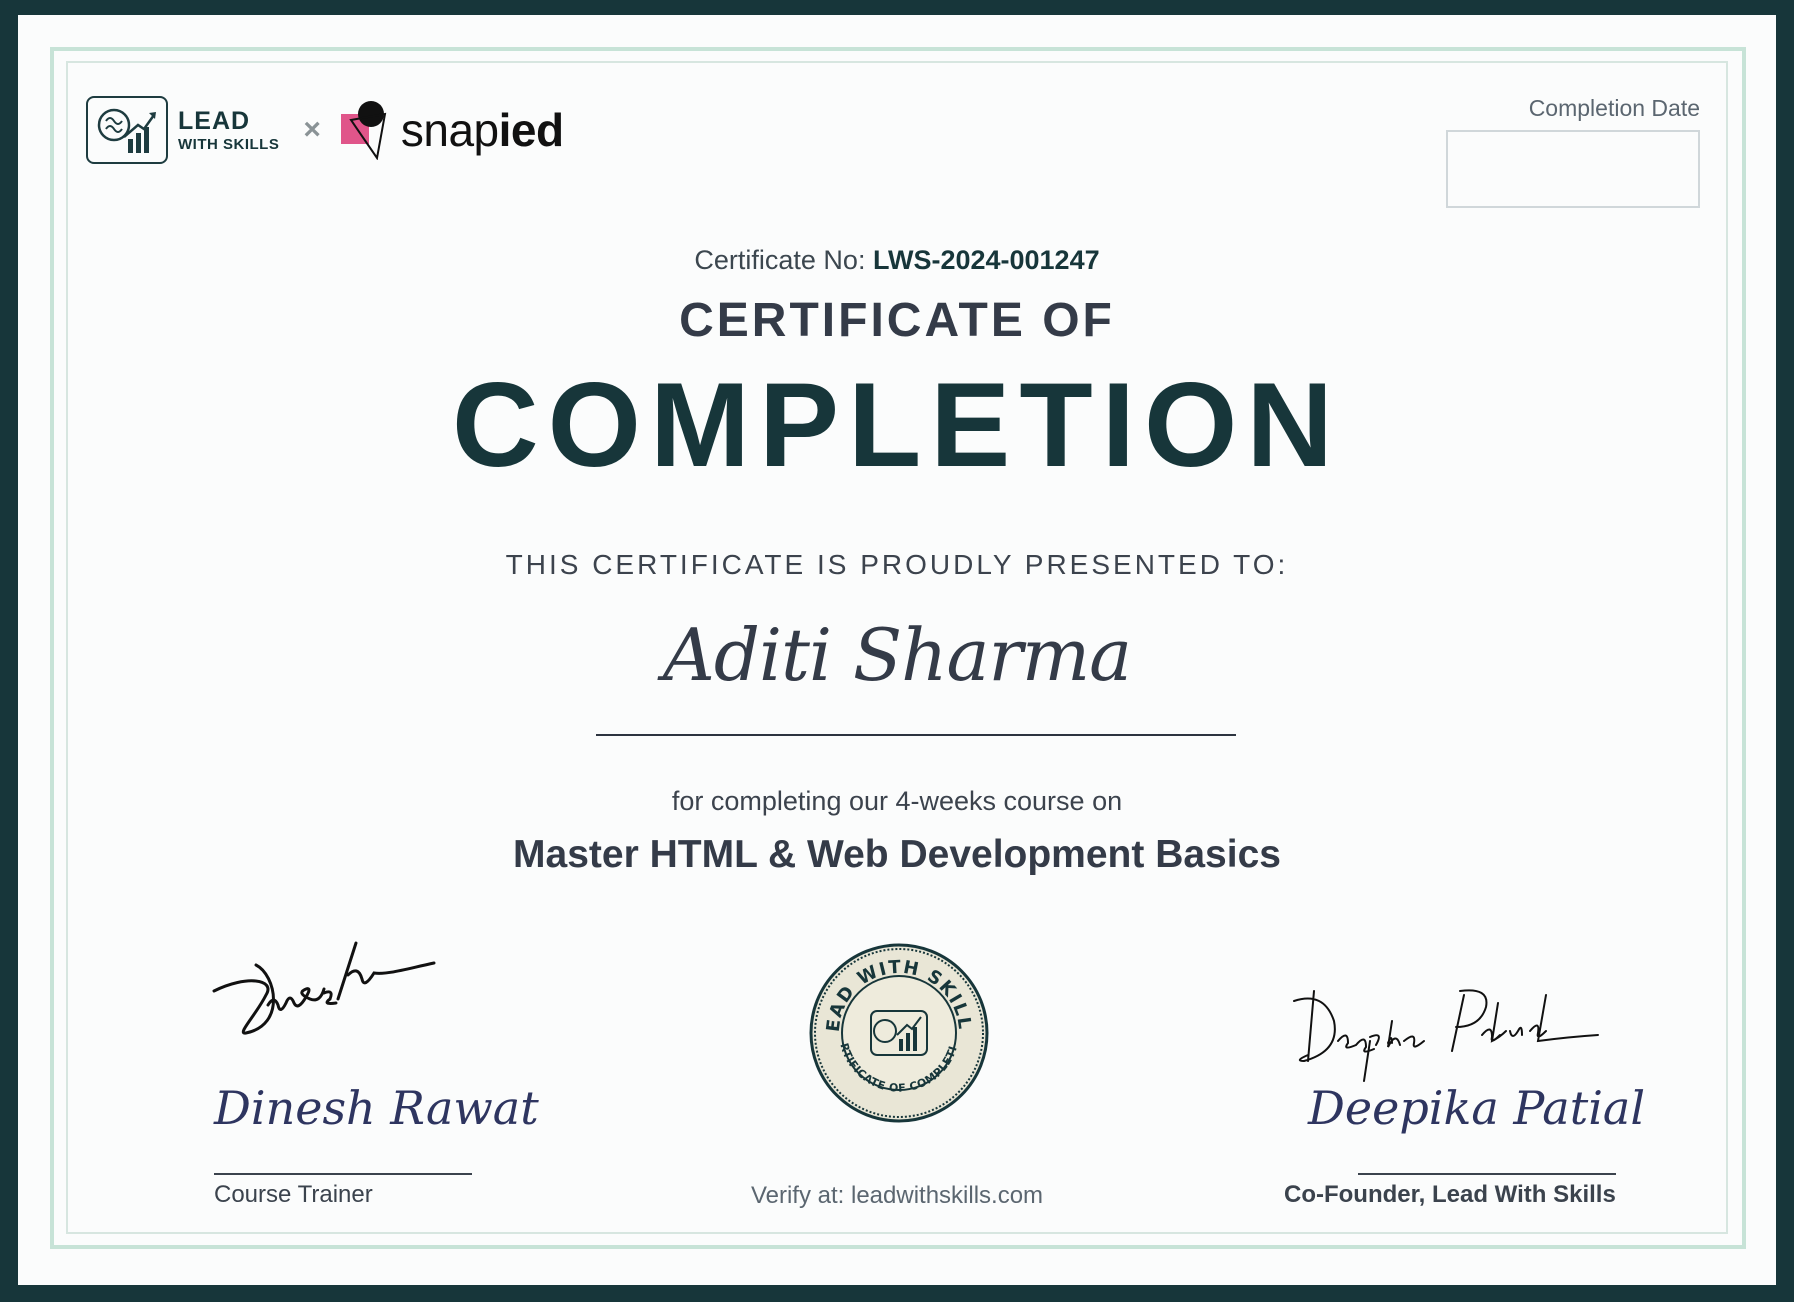  What do you see at coordinates (449, 130) in the screenshot?
I see `snapied-prefix: snap` at bounding box center [449, 130].